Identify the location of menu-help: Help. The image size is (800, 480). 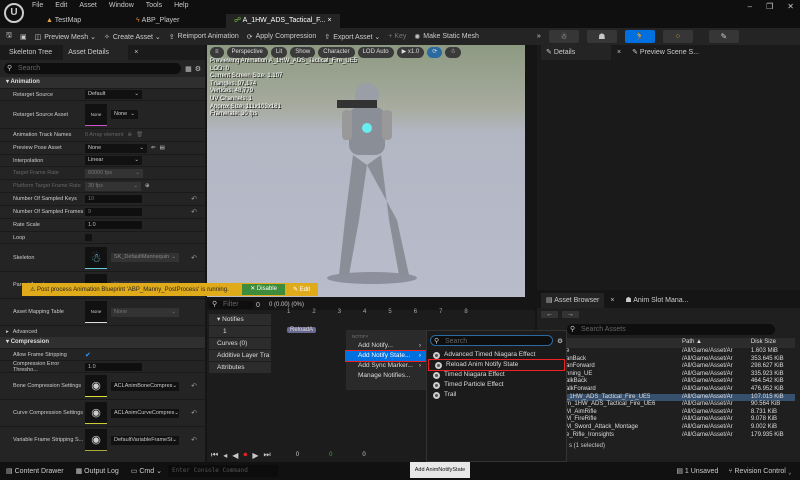
(181, 5).